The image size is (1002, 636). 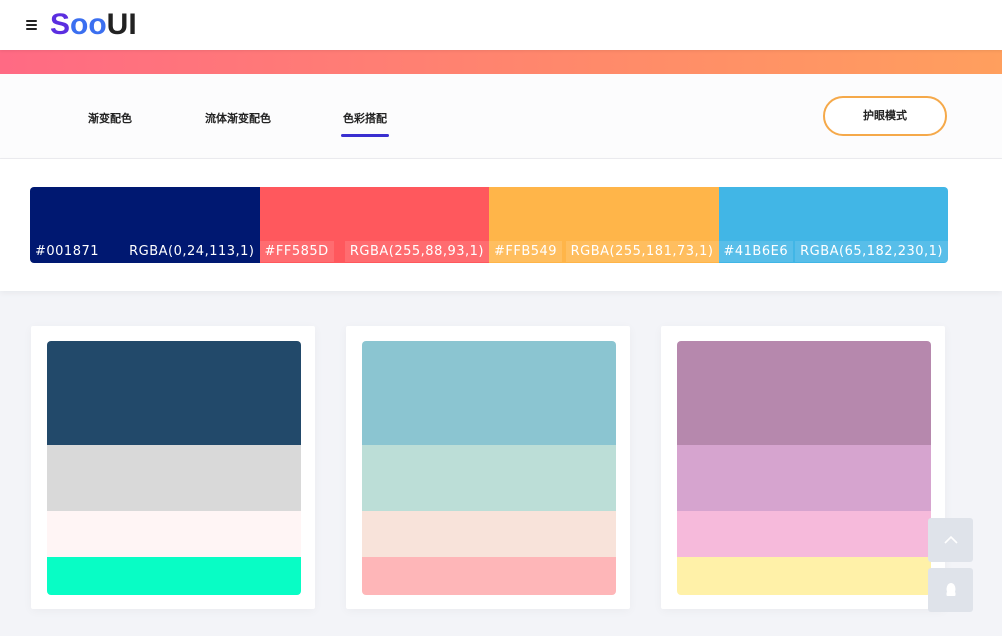 I want to click on tab-color-matching: 色彩搭配, so click(x=365, y=123).